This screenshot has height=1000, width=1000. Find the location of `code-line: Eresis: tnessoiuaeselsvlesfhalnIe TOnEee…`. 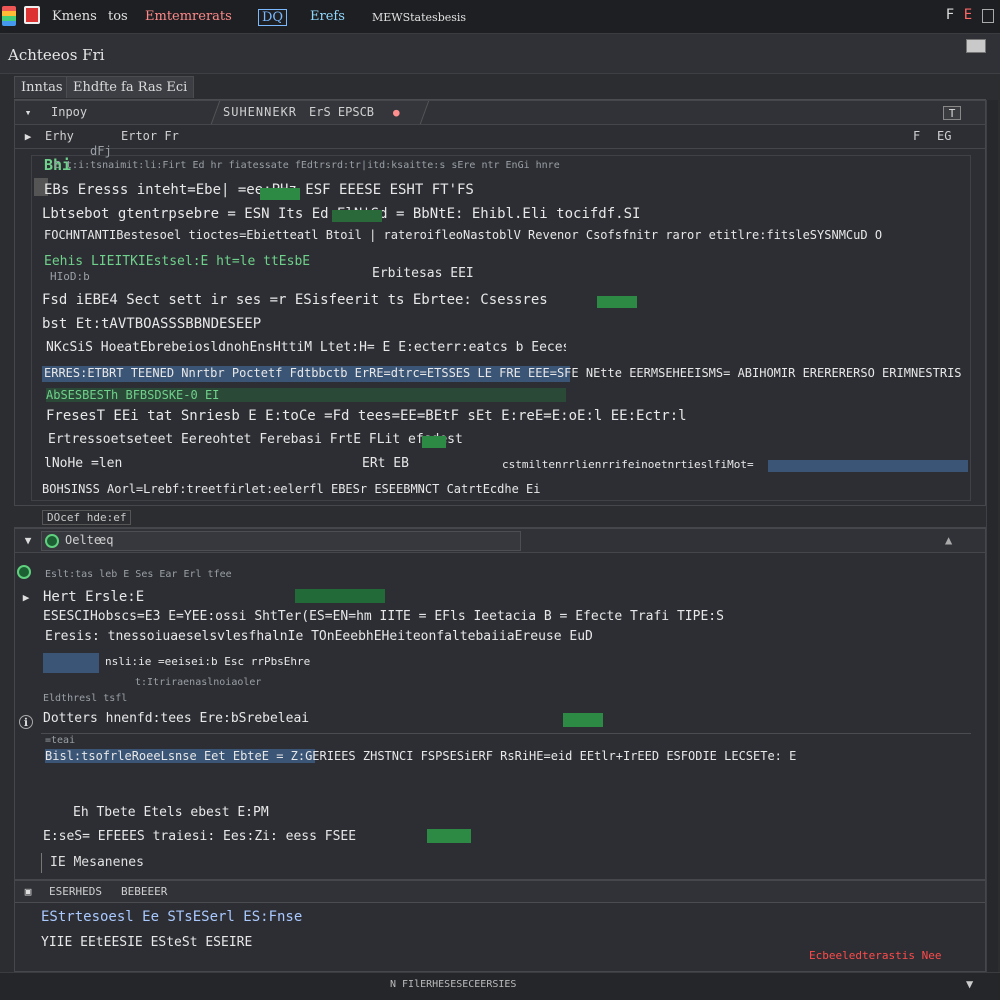

code-line: Eresis: tnessoiuaeselsvlesfhalnIe TOnEee… is located at coordinates (319, 636).